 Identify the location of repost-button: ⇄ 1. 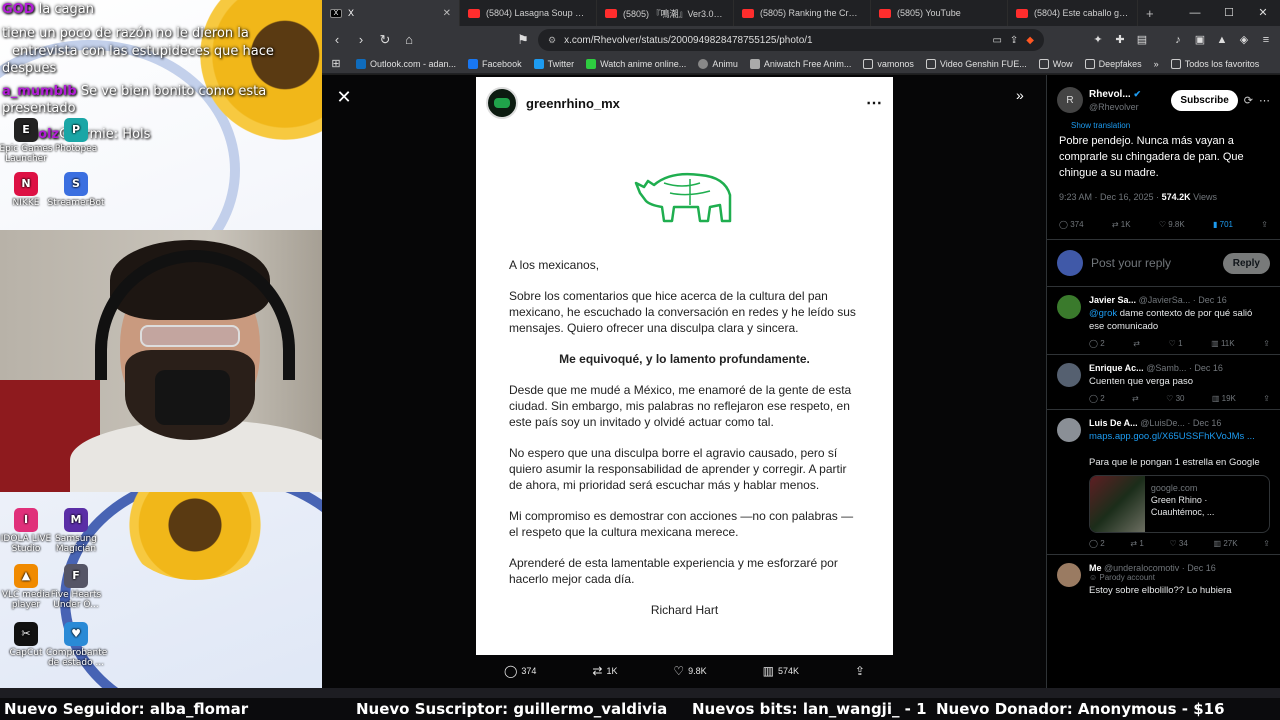
(1136, 543).